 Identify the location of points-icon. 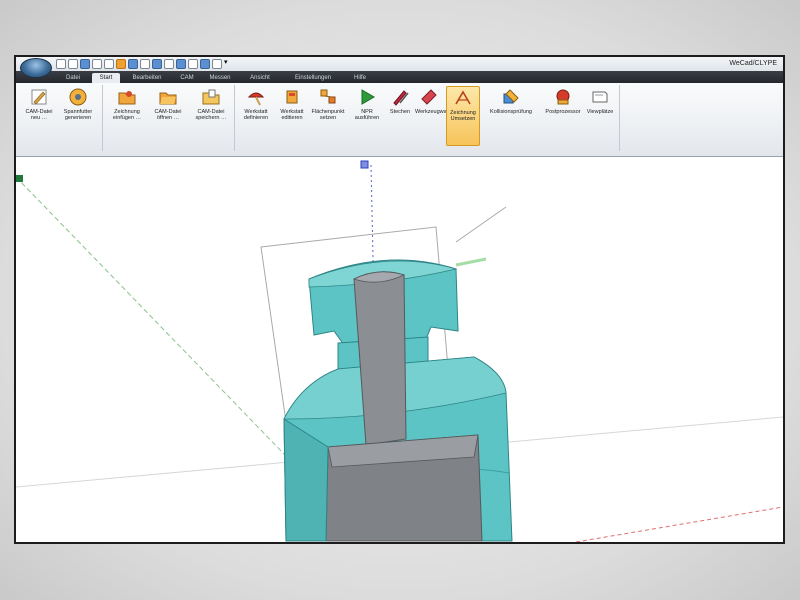
(328, 96).